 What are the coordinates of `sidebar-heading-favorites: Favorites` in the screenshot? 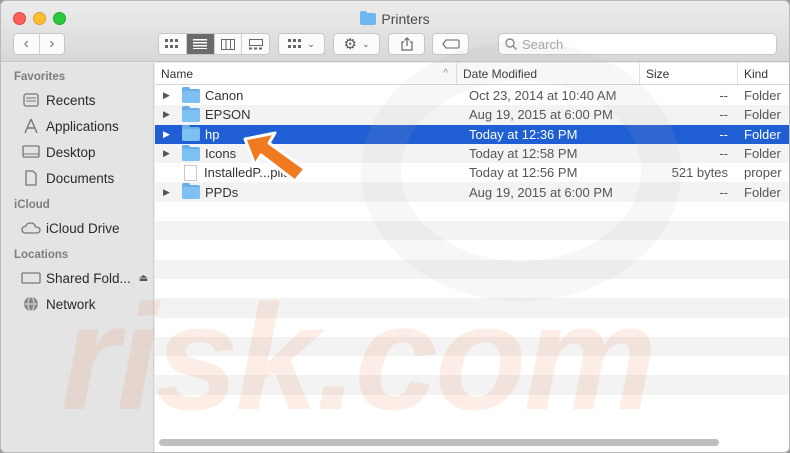 It's located at (40, 77).